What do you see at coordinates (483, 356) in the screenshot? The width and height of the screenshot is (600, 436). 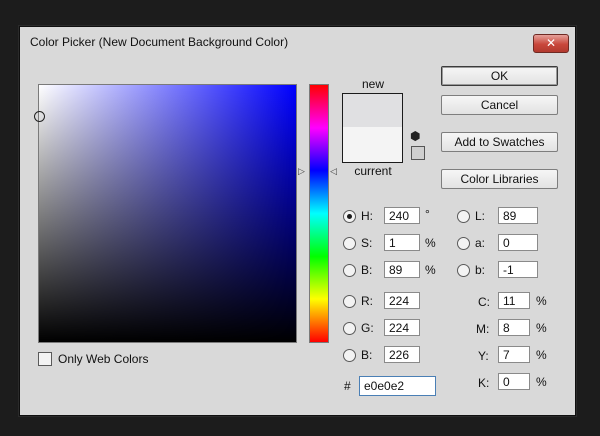 I see `yellow-label: Y:` at bounding box center [483, 356].